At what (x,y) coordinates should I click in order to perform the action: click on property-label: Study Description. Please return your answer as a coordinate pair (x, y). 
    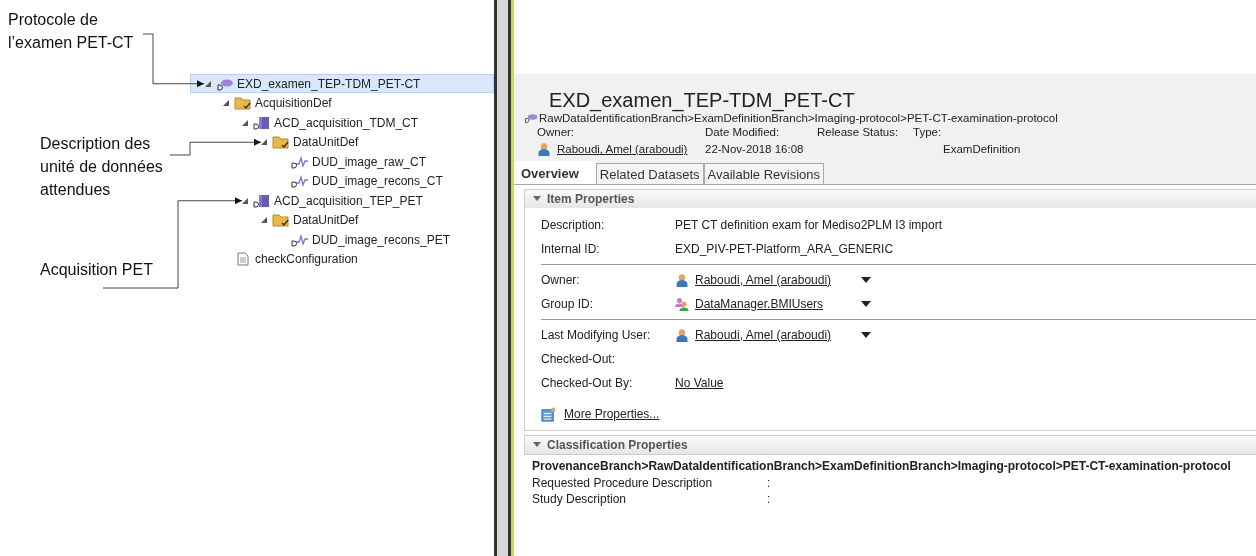
    Looking at the image, I should click on (580, 500).